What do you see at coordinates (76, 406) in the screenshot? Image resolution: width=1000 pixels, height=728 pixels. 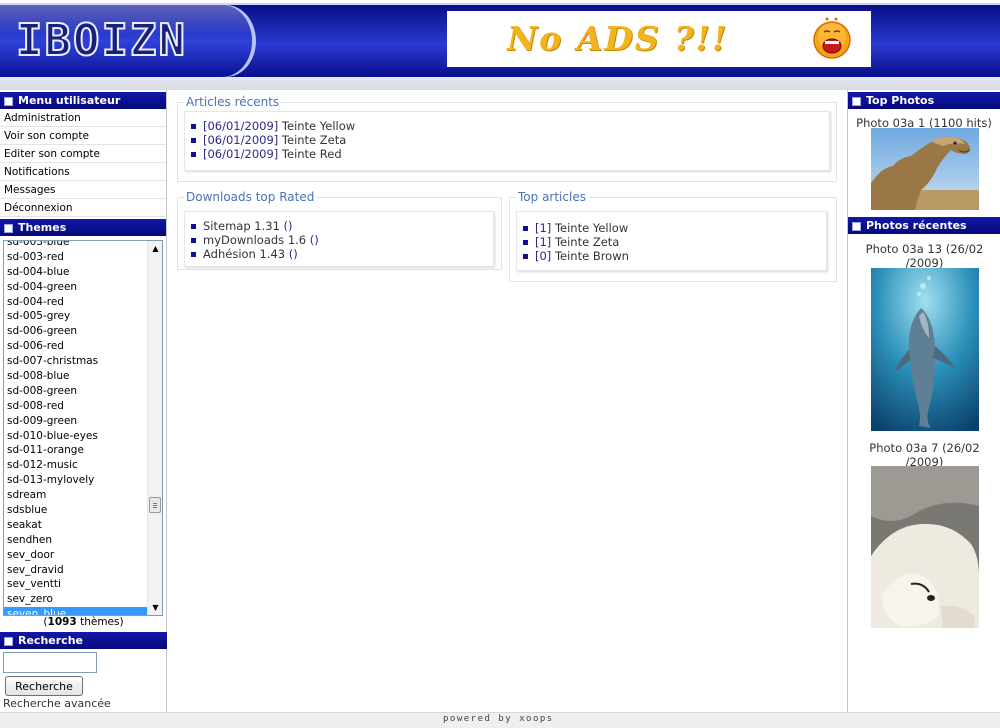 I see `theme-option: sd-008-red` at bounding box center [76, 406].